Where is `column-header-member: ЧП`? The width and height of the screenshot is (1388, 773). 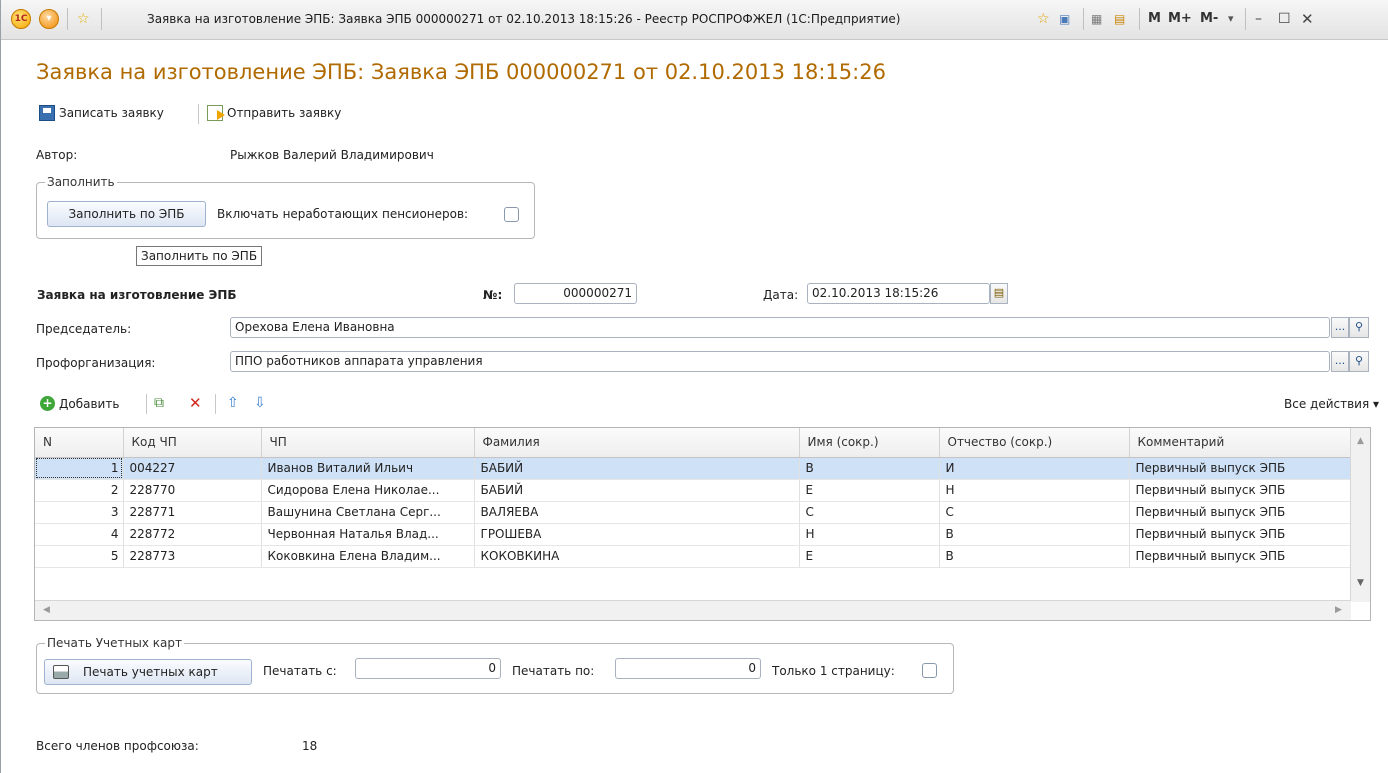
column-header-member: ЧП is located at coordinates (368, 443).